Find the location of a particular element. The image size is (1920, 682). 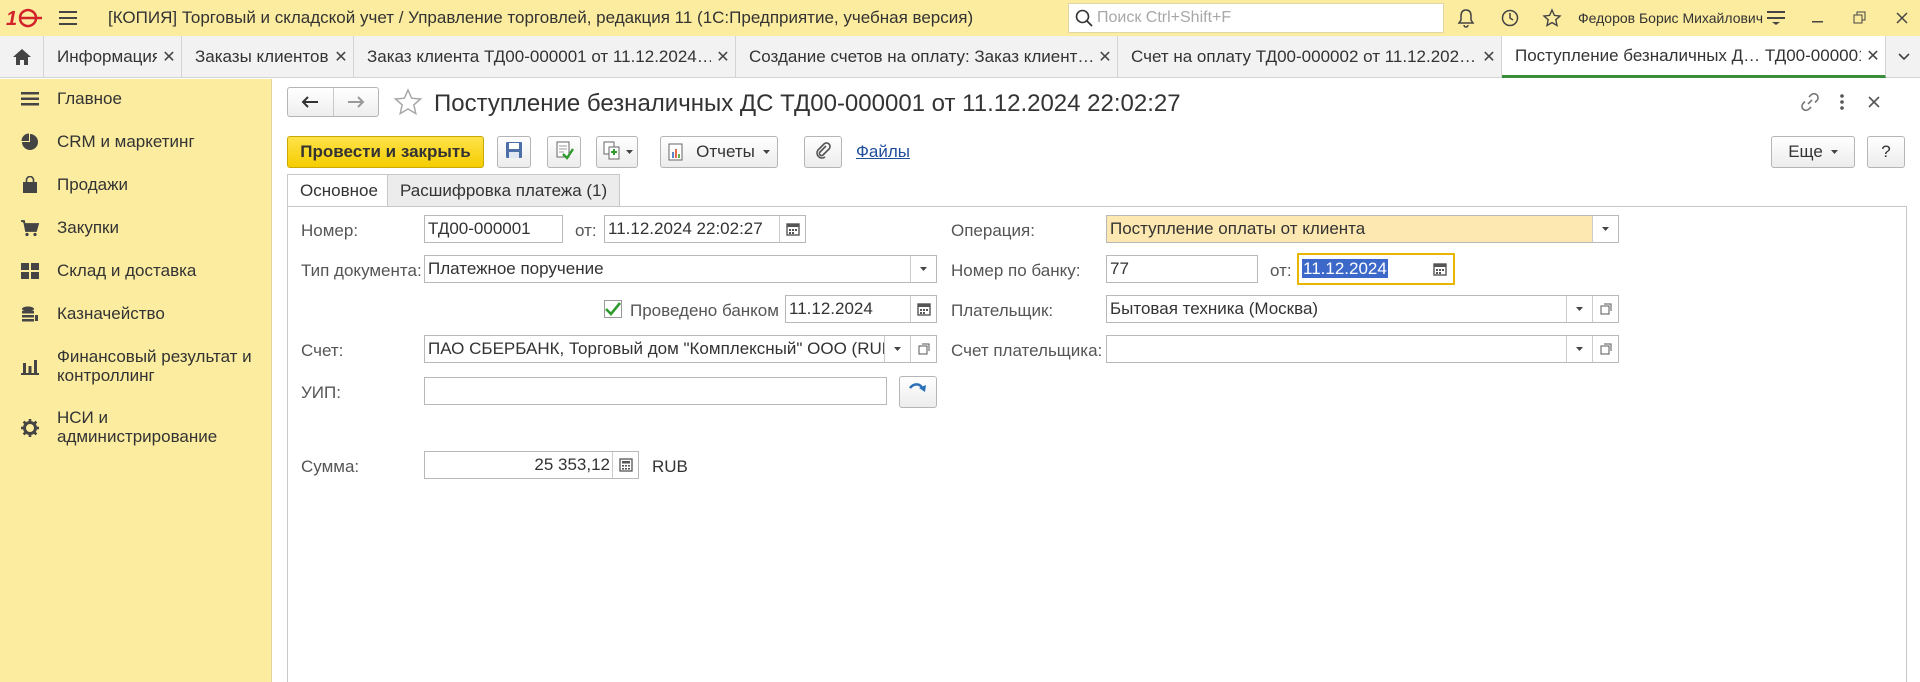

help-button: ? is located at coordinates (1886, 152).